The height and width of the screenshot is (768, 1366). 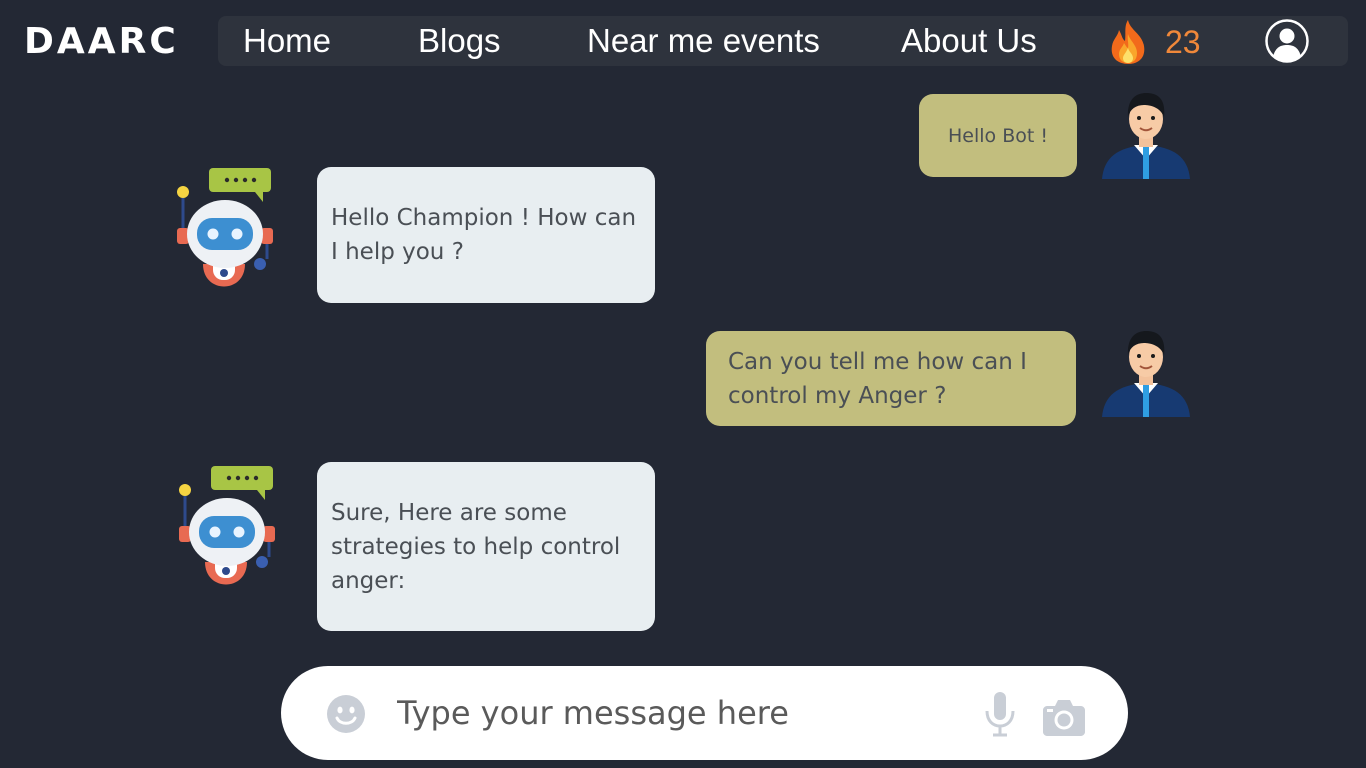 I want to click on top-navbar: Home Blogs Near me events About Us 23, so click(x=783, y=41).